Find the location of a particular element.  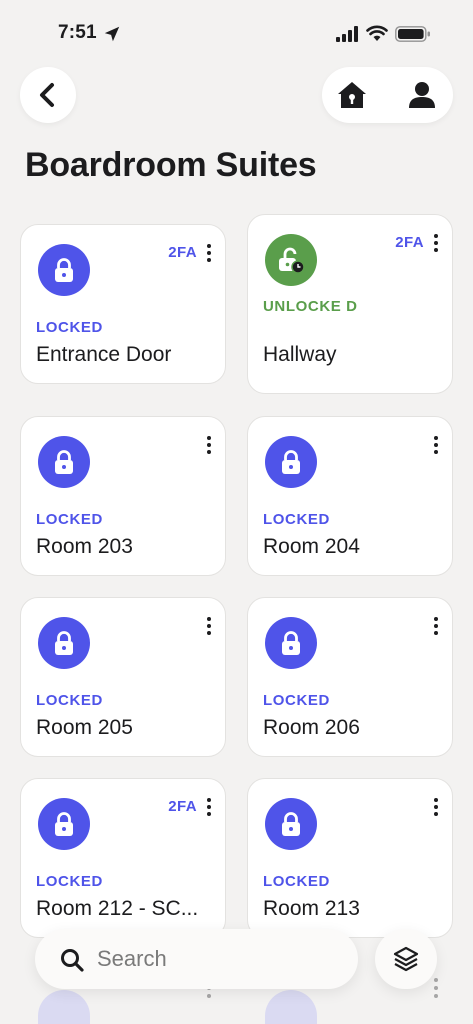

user-icon is located at coordinates (422, 95).